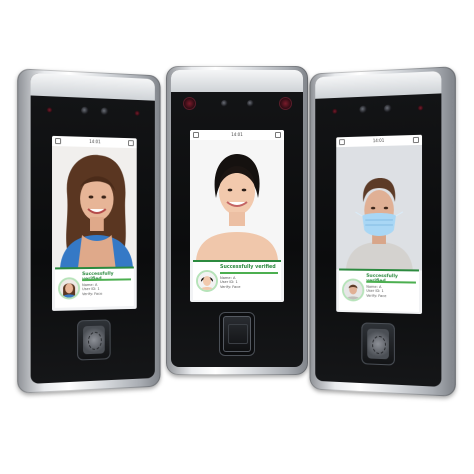 This screenshot has width=474, height=474. What do you see at coordinates (92, 87) in the screenshot?
I see `left-top-light-bar` at bounding box center [92, 87].